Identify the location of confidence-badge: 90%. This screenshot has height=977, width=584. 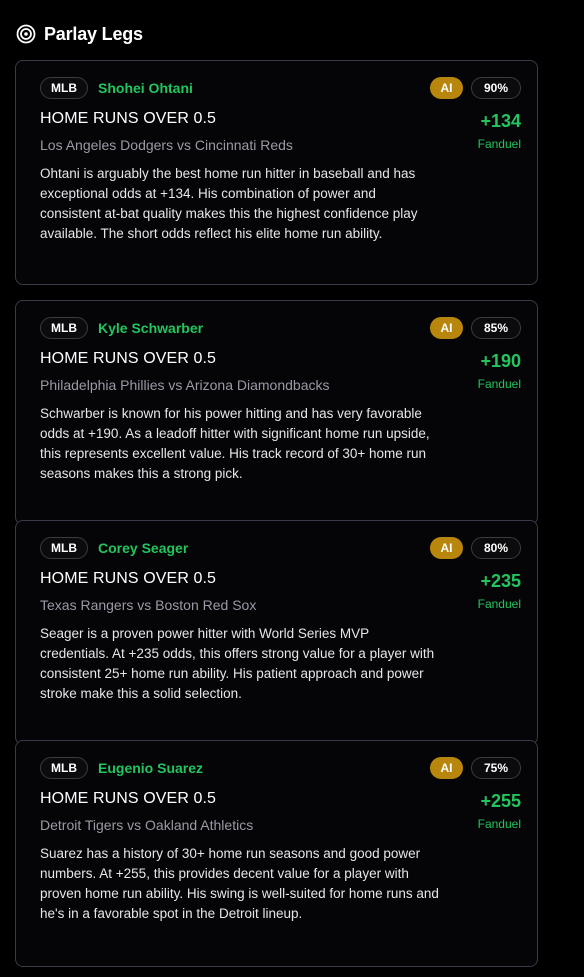
(496, 88).